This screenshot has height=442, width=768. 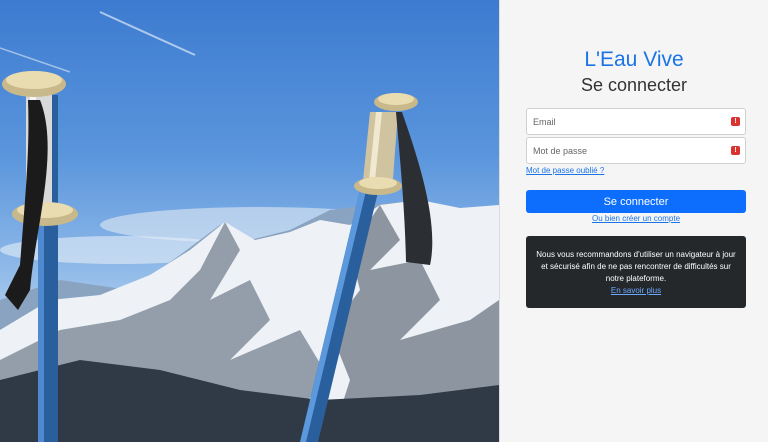 I want to click on email-field: !, so click(x=636, y=121).